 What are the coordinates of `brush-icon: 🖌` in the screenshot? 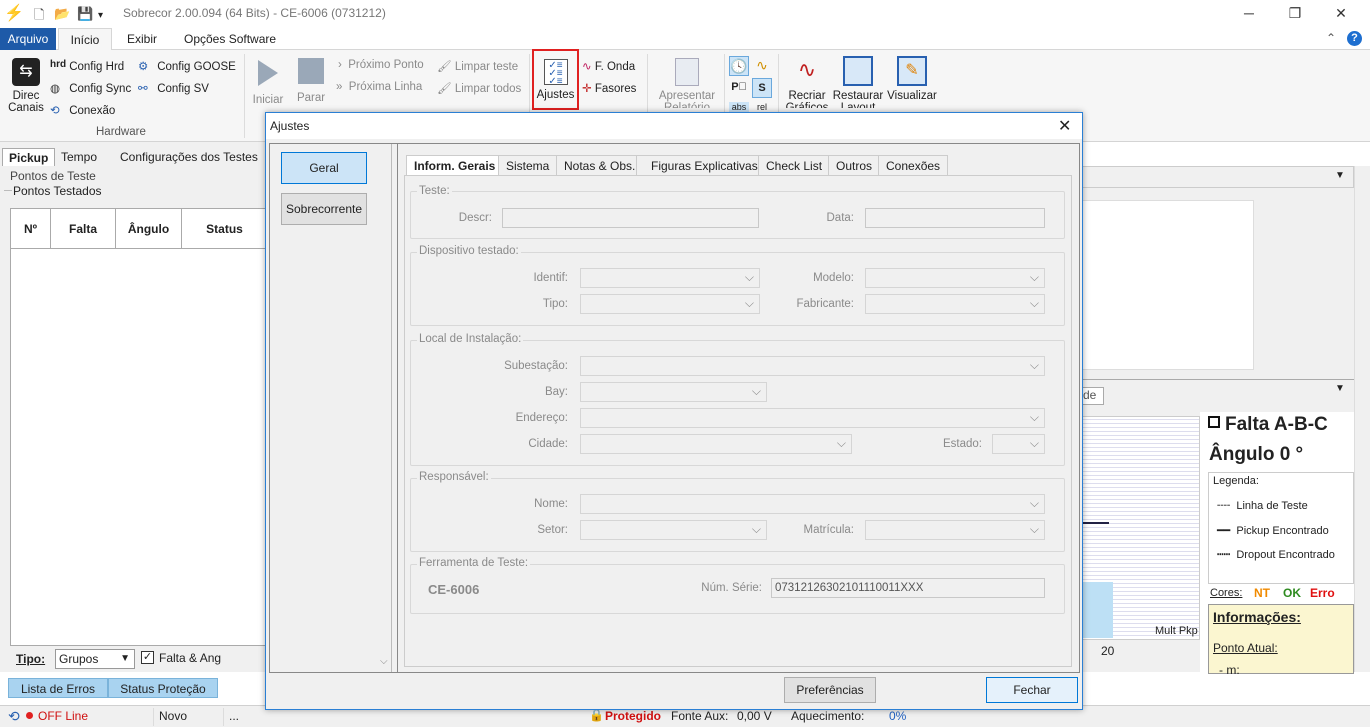 It's located at (444, 67).